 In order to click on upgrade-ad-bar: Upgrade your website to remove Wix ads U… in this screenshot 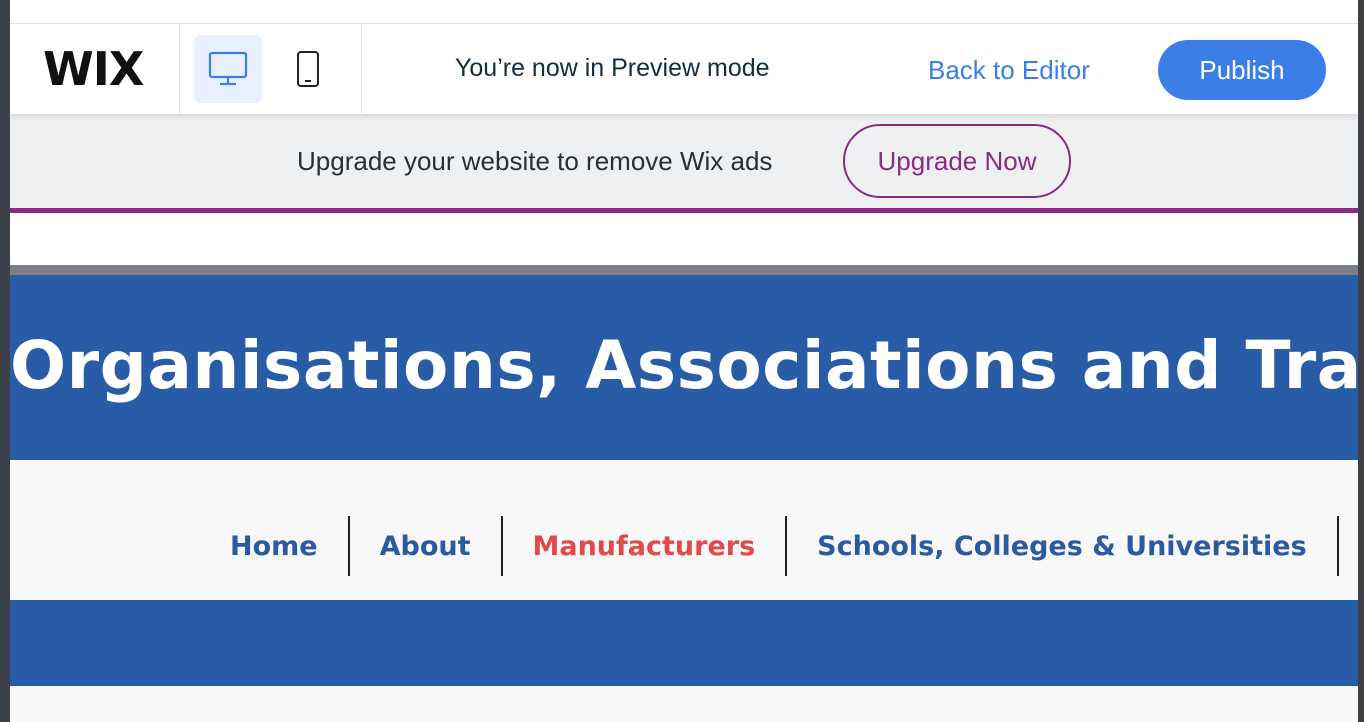, I will do `click(684, 163)`.